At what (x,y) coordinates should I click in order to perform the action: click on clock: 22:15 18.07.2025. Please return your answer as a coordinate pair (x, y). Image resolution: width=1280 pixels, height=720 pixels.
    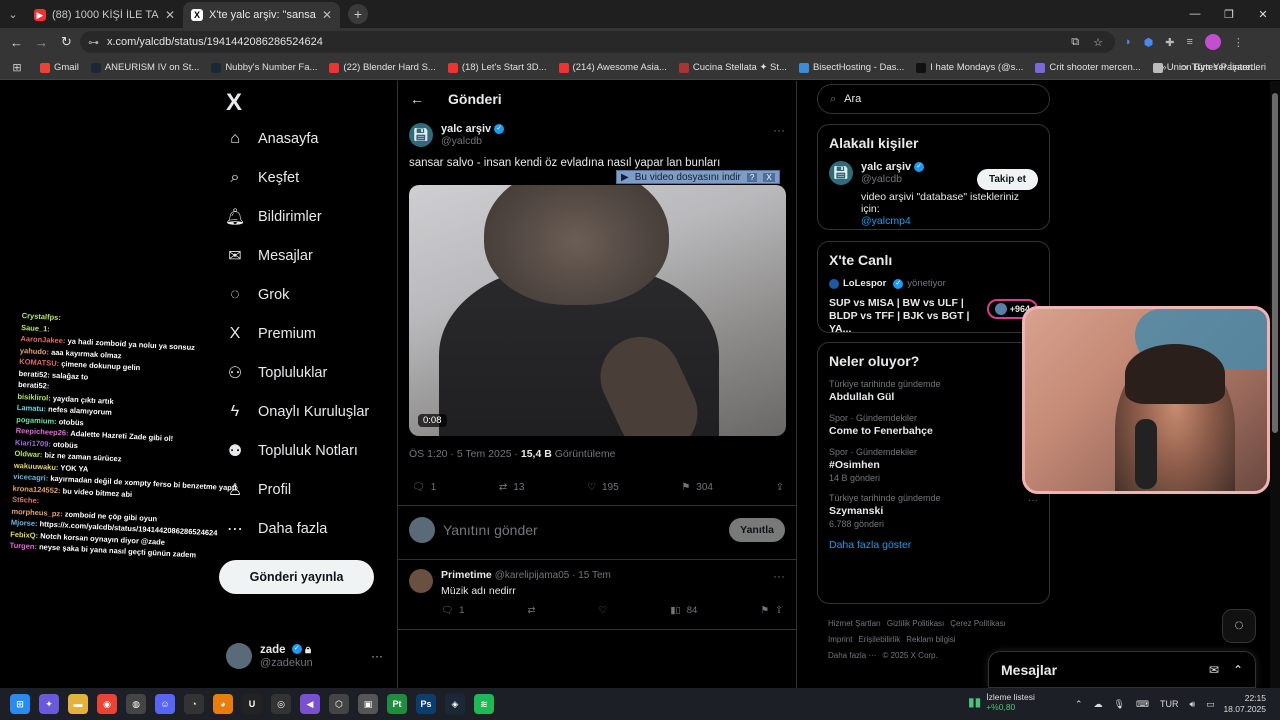
    Looking at the image, I should click on (1244, 704).